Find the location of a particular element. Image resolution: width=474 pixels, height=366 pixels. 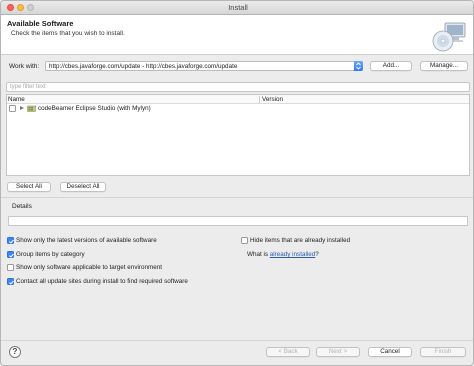

already-installed-link: already installed is located at coordinates (293, 254).